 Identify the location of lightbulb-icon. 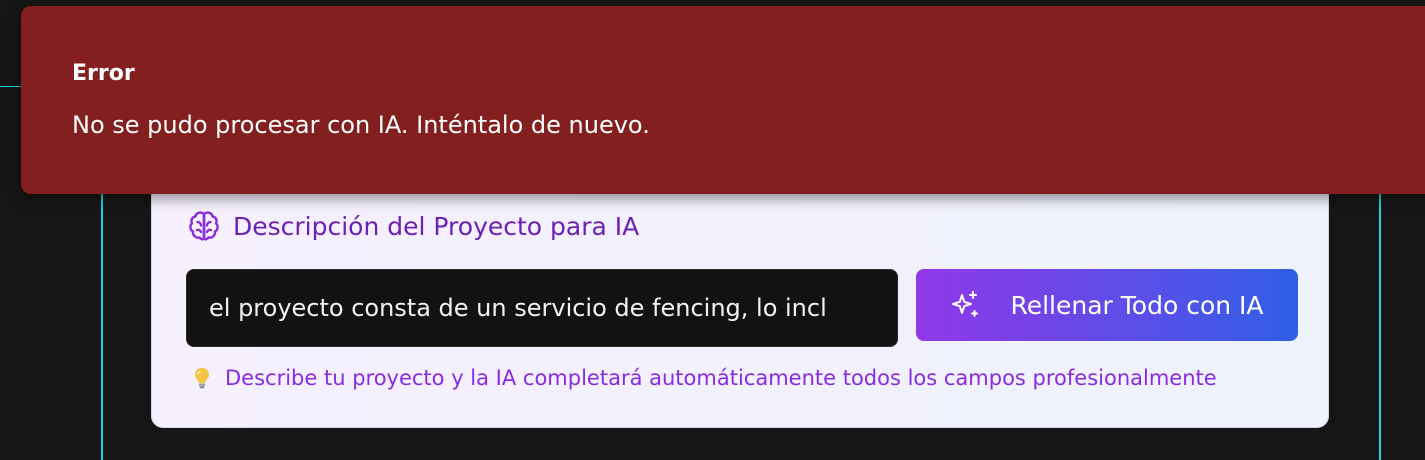
(202, 378).